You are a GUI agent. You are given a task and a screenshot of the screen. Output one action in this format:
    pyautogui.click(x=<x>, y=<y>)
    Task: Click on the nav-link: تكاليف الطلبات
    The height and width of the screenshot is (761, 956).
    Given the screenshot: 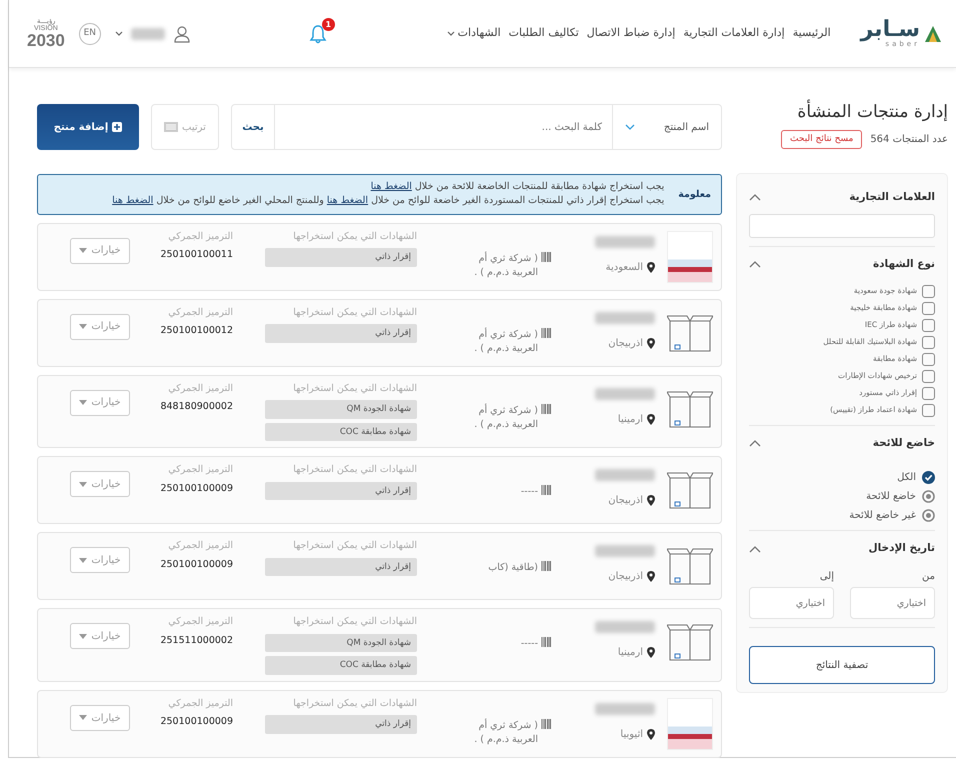 What is the action you would take?
    pyautogui.click(x=543, y=33)
    